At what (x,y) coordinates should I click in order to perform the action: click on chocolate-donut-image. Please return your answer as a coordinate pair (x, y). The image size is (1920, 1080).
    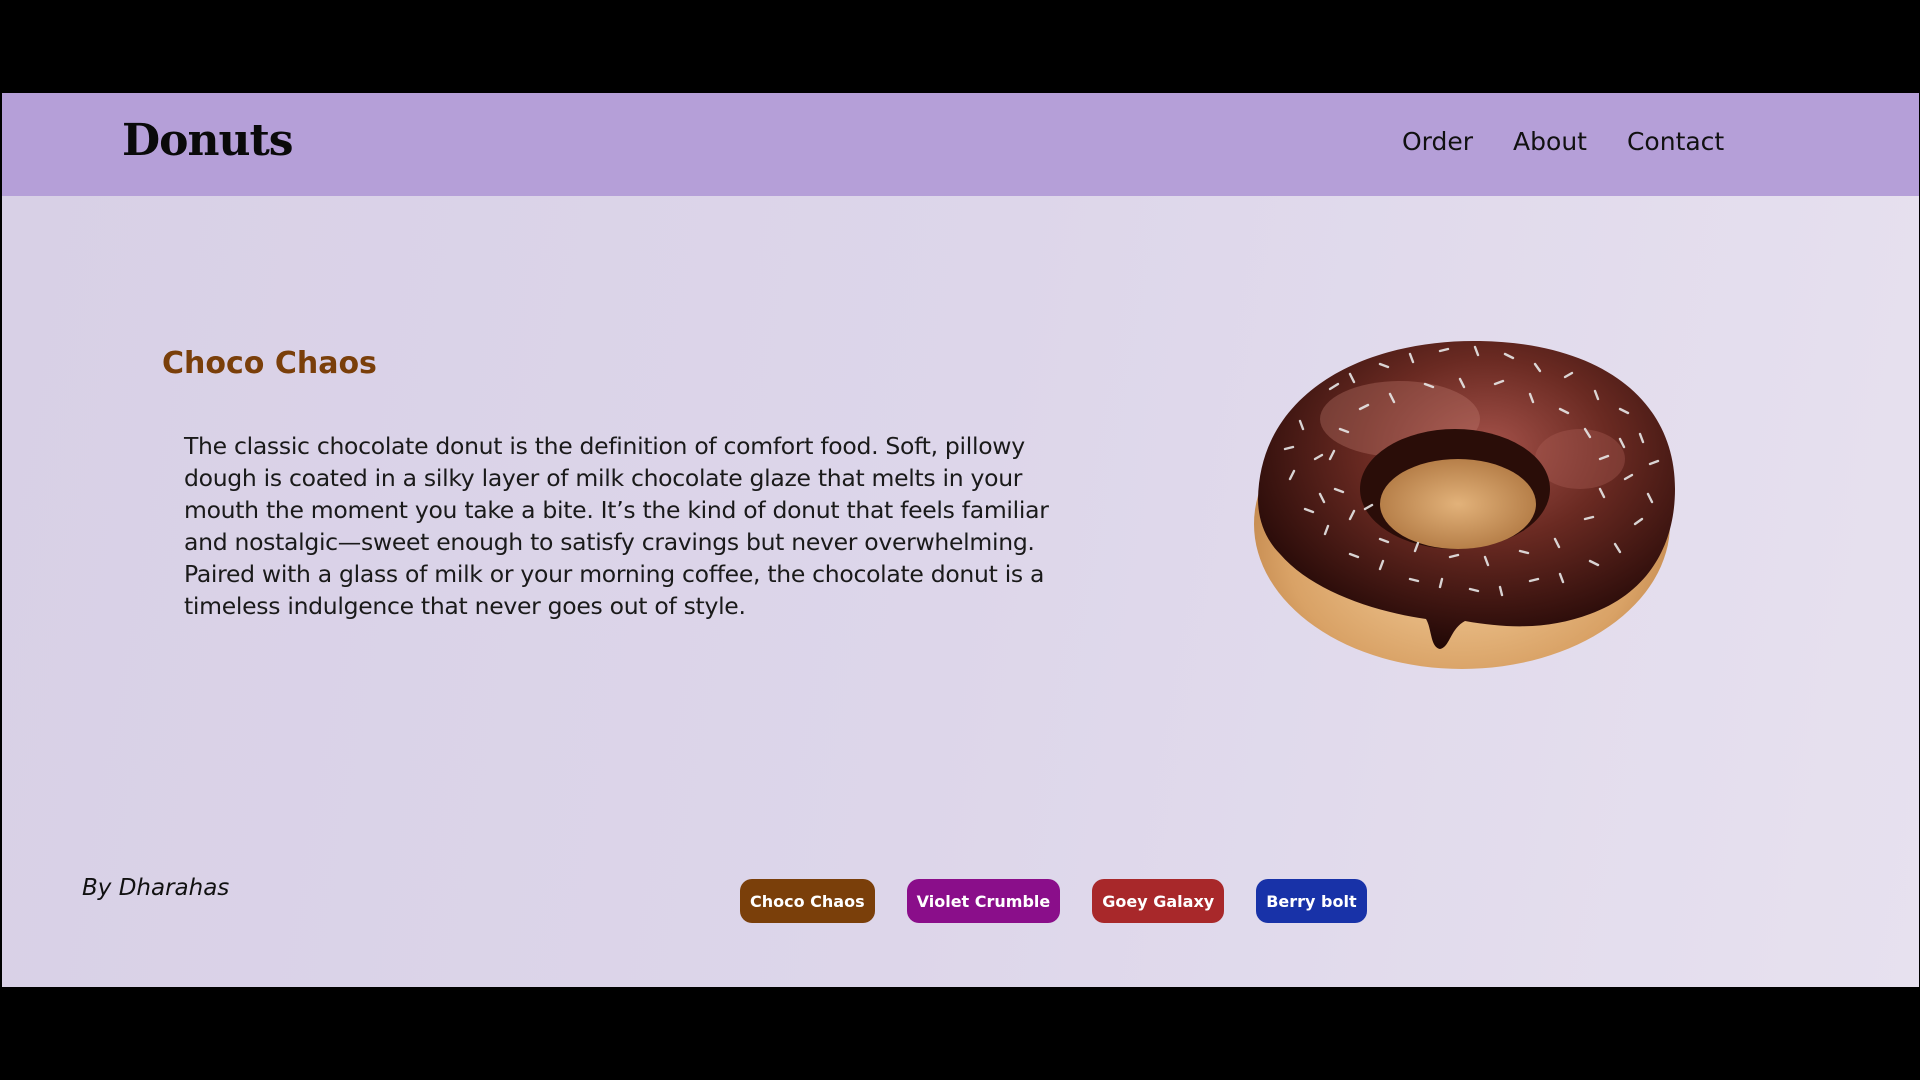
    Looking at the image, I should click on (1470, 504).